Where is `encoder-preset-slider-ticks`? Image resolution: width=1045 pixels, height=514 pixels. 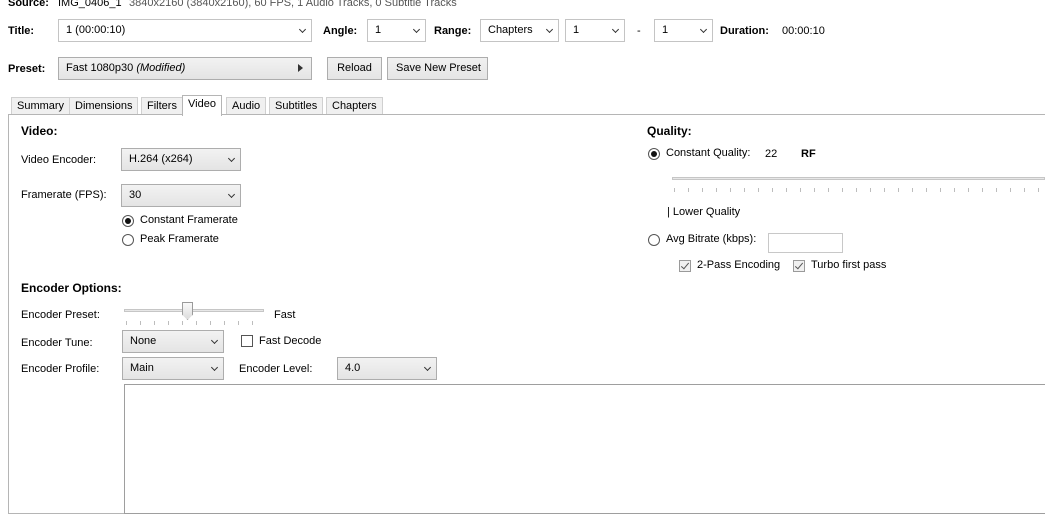 encoder-preset-slider-ticks is located at coordinates (195, 323).